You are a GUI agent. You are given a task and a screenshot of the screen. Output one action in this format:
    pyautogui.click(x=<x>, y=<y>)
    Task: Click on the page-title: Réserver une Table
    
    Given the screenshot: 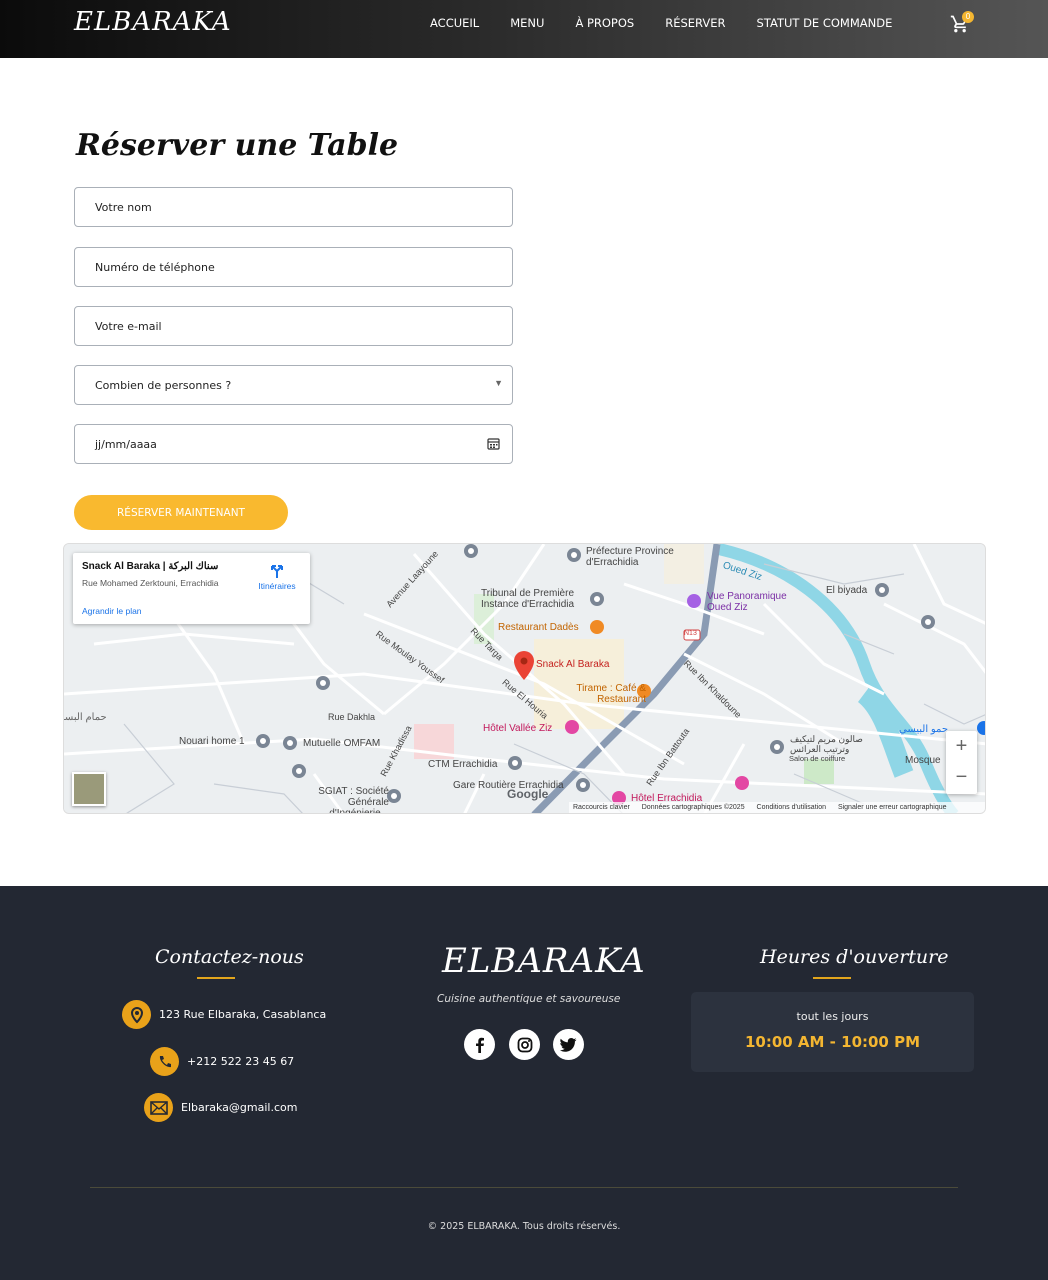 What is the action you would take?
    pyautogui.click(x=237, y=145)
    